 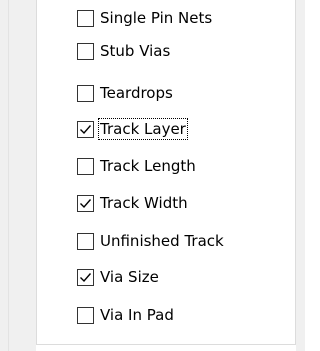 I want to click on checkbox-label: Via In Pad, so click(x=137, y=315).